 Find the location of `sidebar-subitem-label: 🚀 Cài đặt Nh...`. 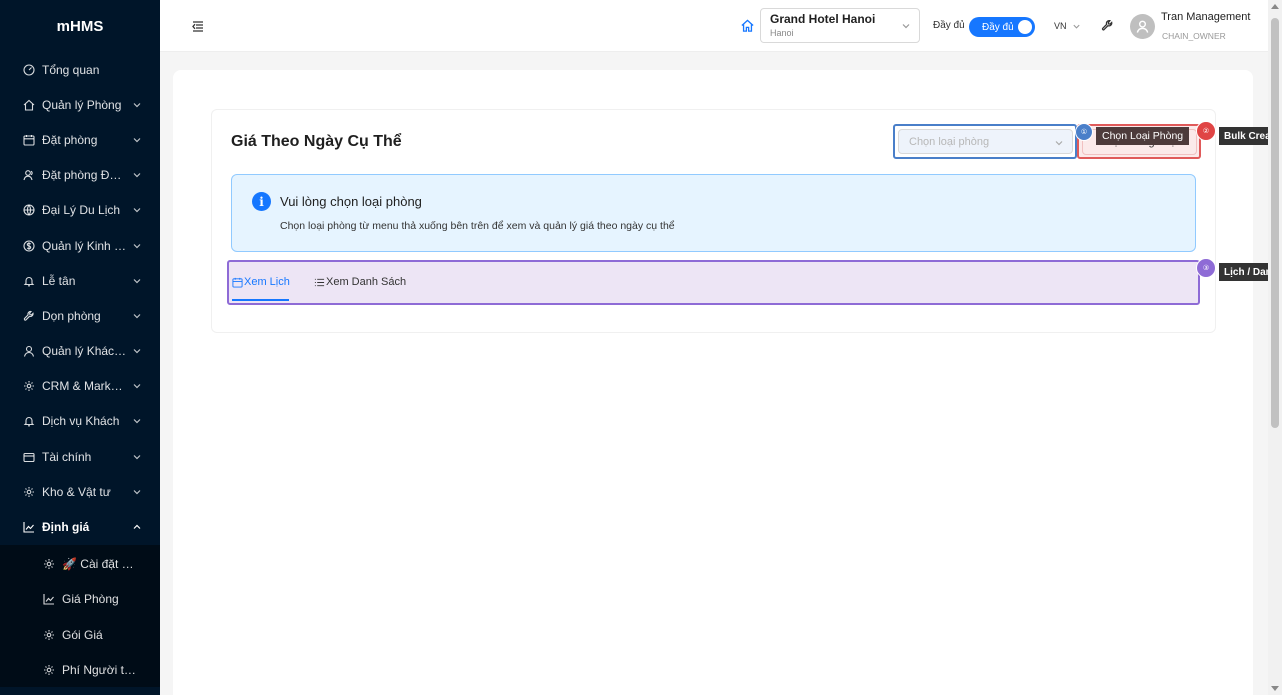

sidebar-subitem-label: 🚀 Cài đặt Nh... is located at coordinates (102, 564).